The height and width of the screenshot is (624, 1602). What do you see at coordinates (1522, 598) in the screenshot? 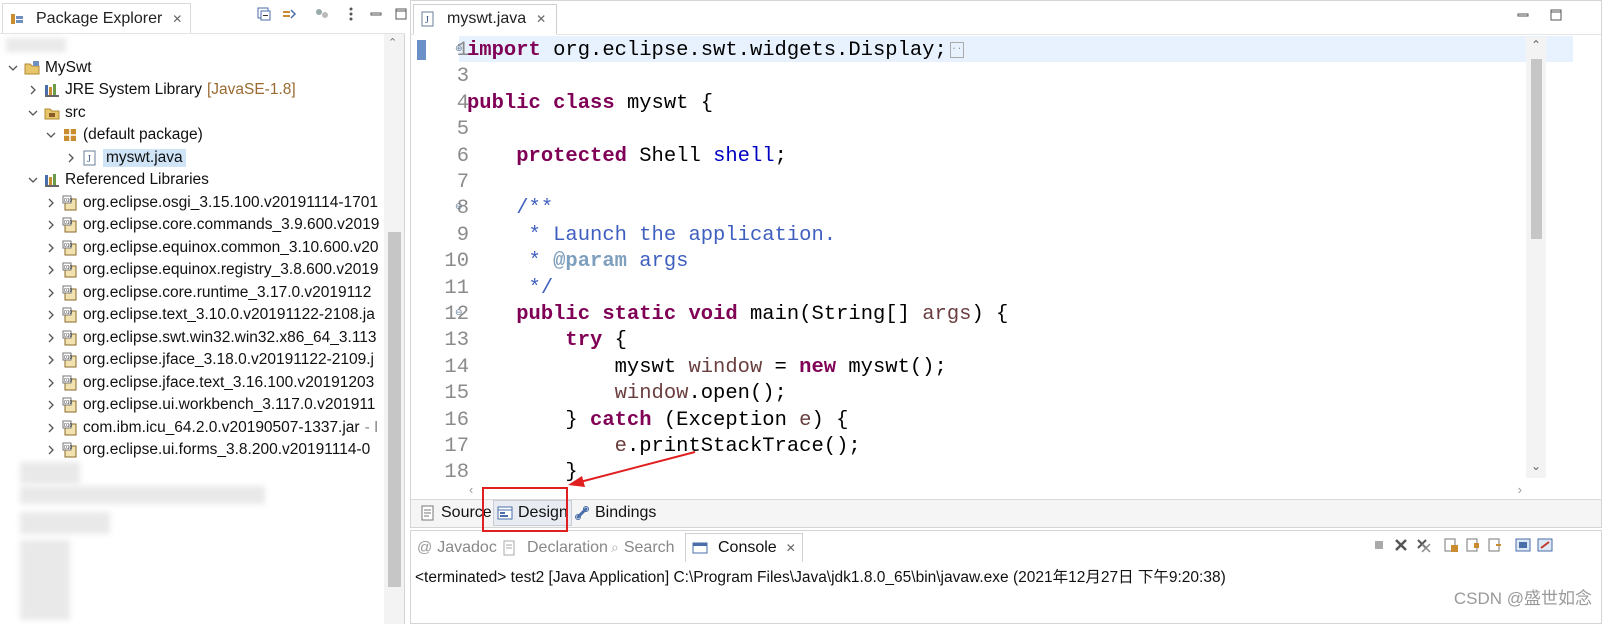
I see `watermark: CSDN @盛世如念` at bounding box center [1522, 598].